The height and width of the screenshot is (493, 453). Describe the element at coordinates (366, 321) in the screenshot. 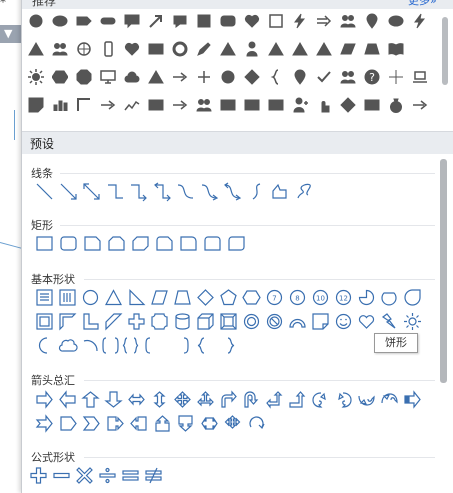

I see `heart-shape-icon` at that location.